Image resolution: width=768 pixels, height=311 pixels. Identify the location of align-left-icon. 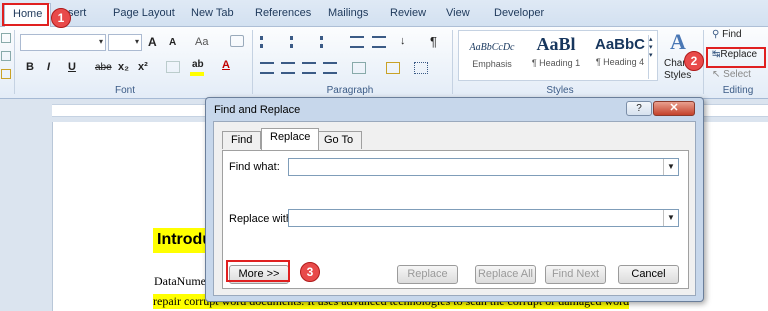
(267, 68).